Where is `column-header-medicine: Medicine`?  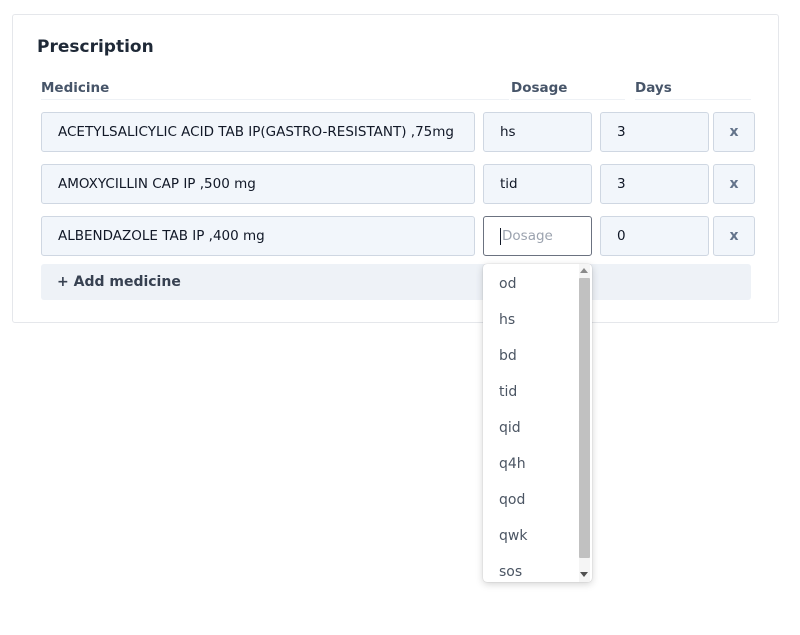 column-header-medicine: Medicine is located at coordinates (275, 90).